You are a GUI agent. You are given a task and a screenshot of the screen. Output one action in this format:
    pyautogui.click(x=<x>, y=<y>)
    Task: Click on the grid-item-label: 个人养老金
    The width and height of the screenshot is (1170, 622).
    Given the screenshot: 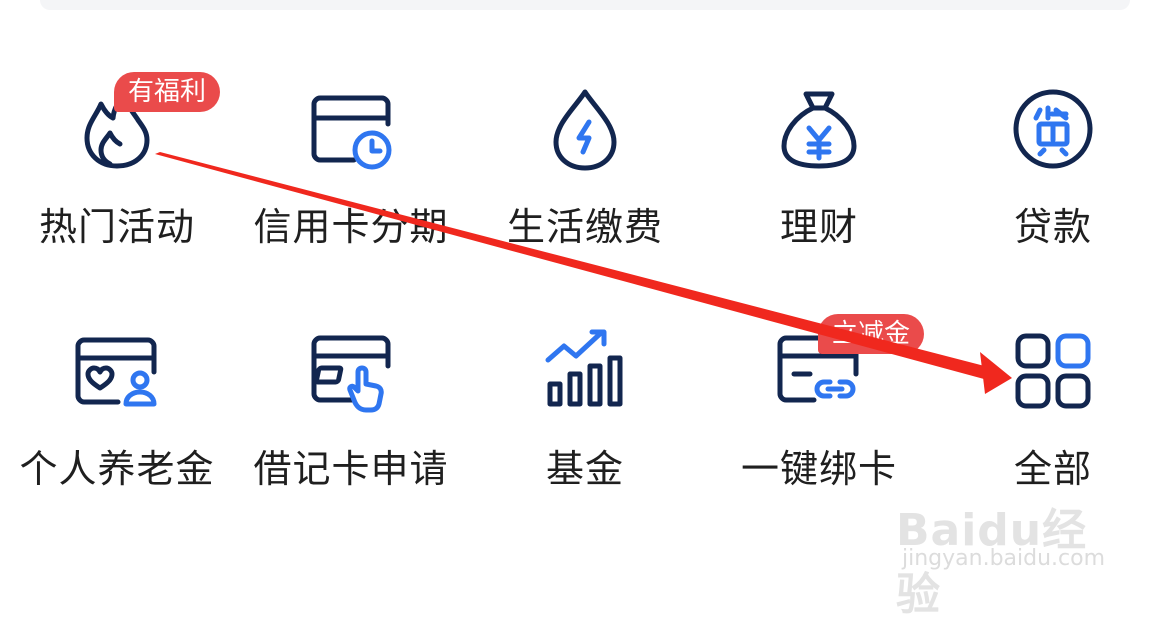 What is the action you would take?
    pyautogui.click(x=117, y=469)
    